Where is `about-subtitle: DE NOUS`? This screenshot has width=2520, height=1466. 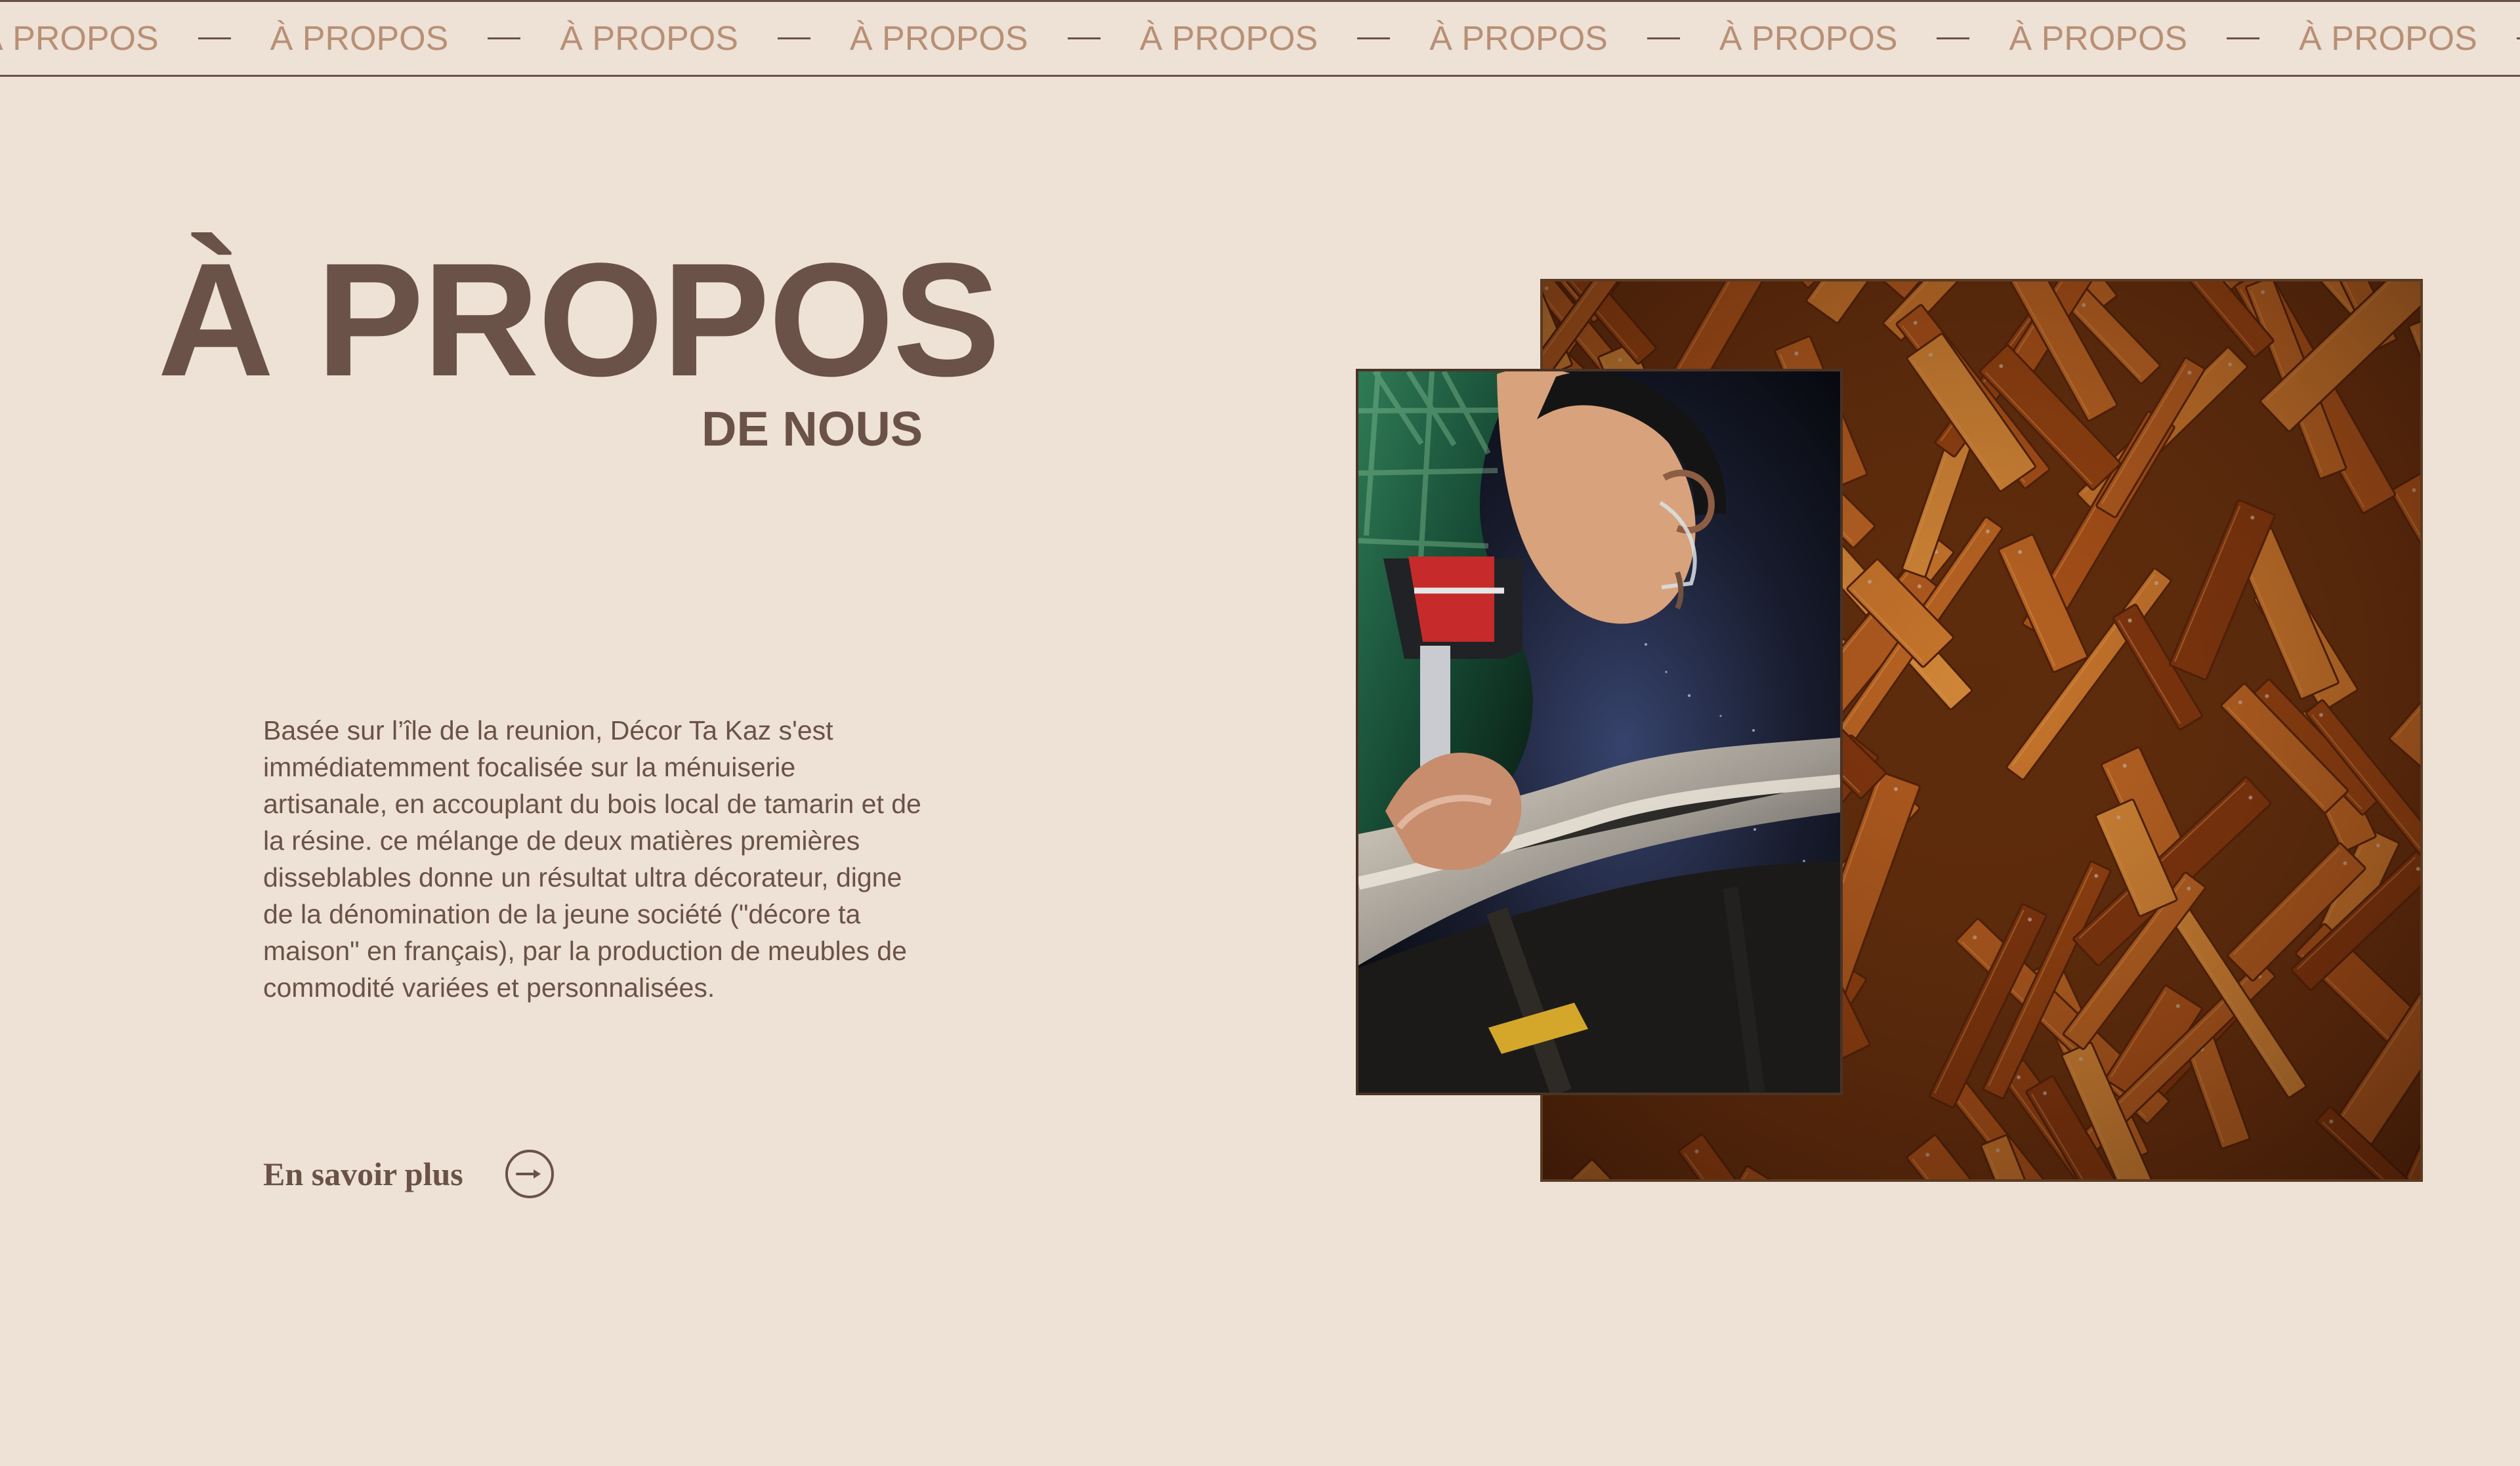
about-subtitle: DE NOUS is located at coordinates (812, 429).